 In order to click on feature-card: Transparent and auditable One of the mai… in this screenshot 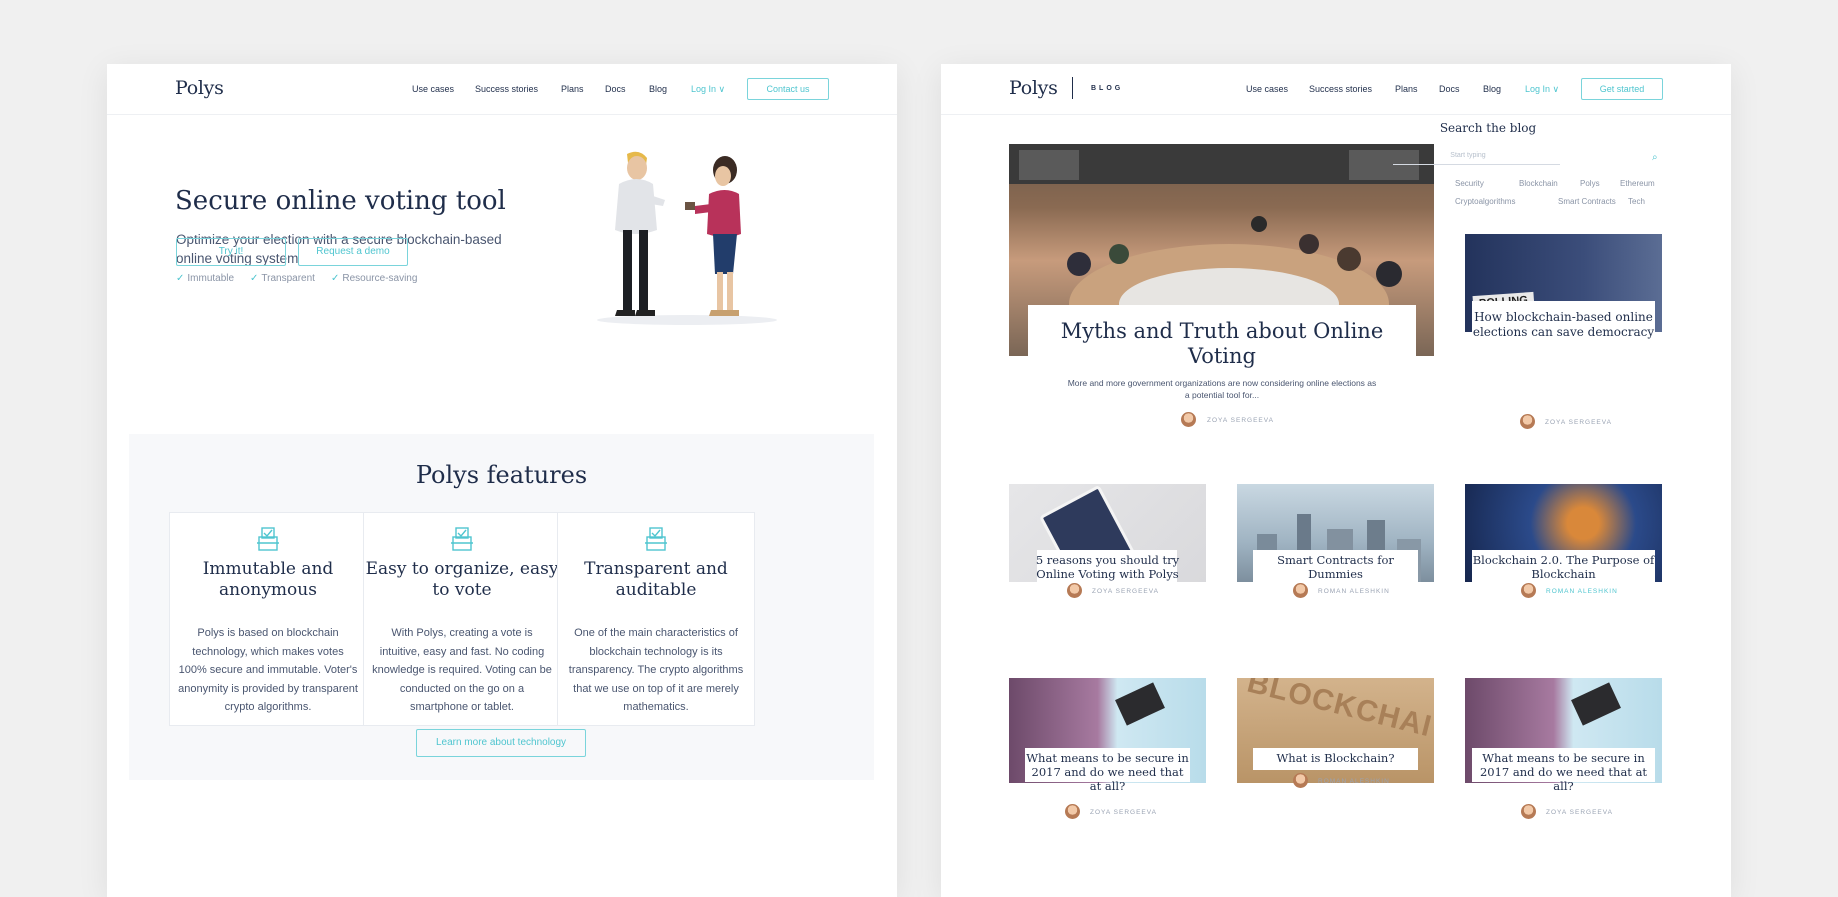, I will do `click(656, 619)`.